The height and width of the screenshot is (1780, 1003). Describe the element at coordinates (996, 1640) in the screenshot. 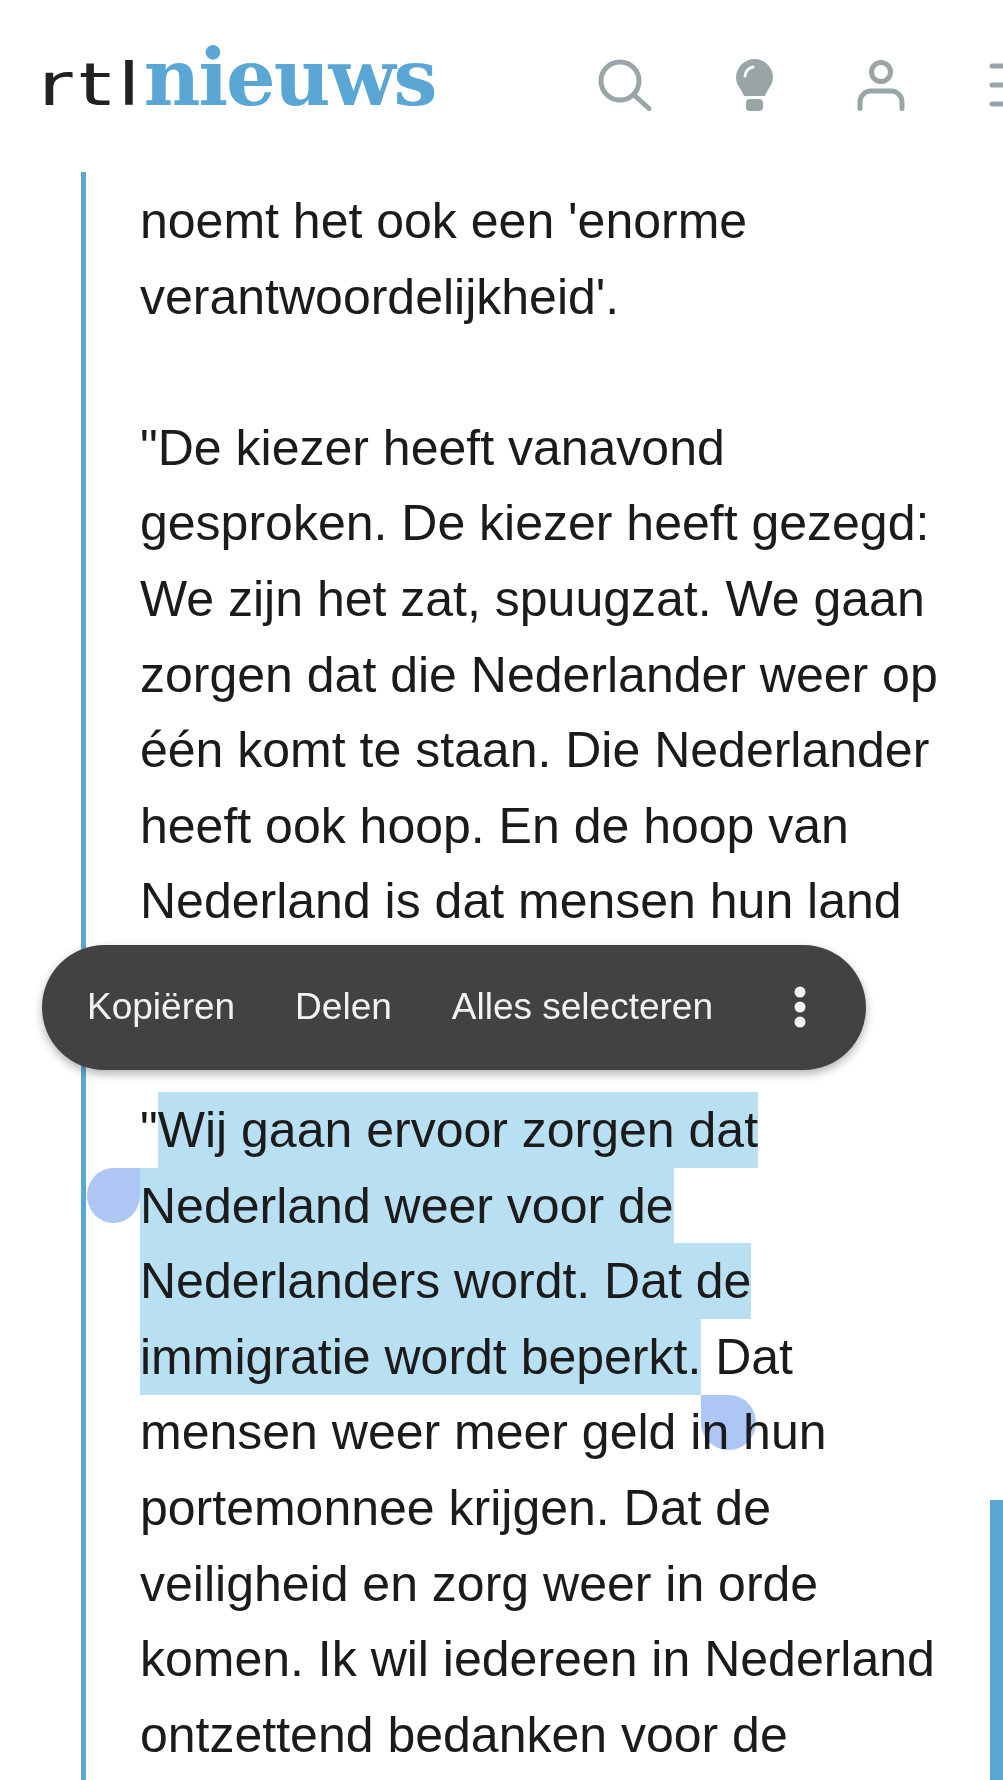

I see `scrollbar-thumb` at that location.